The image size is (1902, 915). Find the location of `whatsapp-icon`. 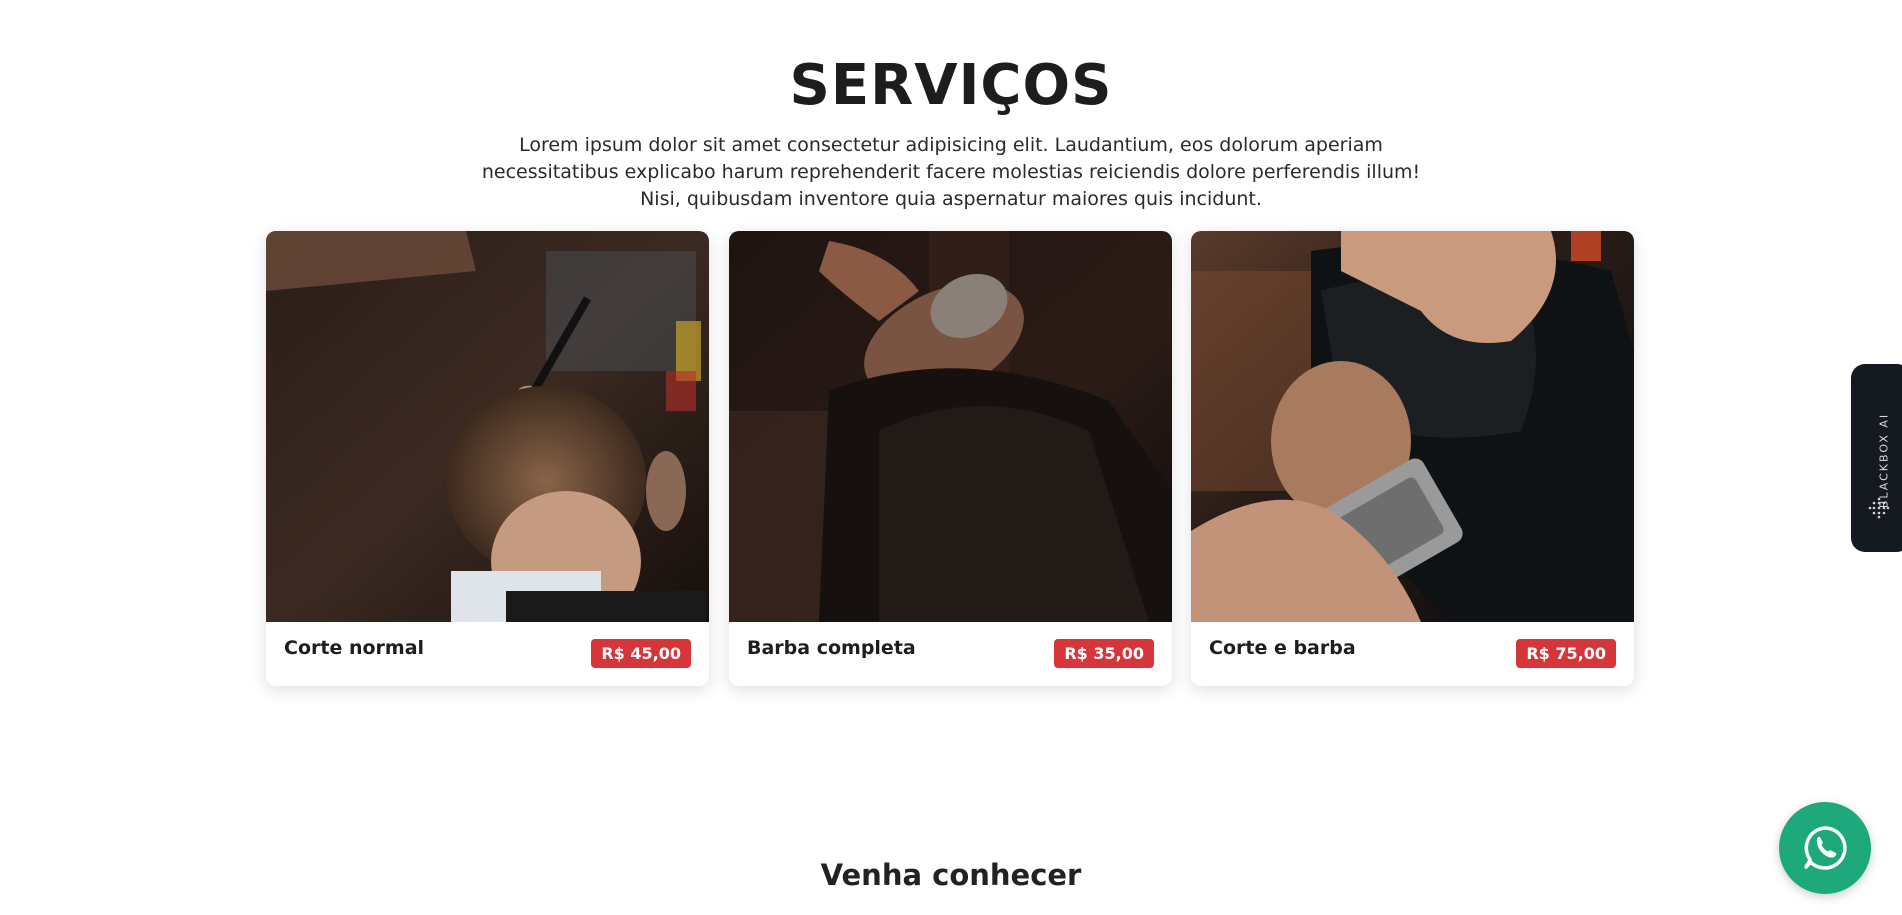

whatsapp-icon is located at coordinates (1825, 848).